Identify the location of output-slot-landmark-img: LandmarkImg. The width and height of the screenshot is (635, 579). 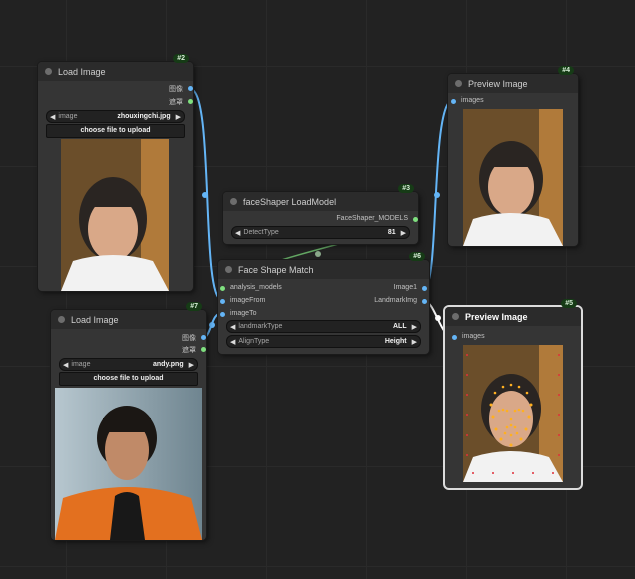
(400, 300).